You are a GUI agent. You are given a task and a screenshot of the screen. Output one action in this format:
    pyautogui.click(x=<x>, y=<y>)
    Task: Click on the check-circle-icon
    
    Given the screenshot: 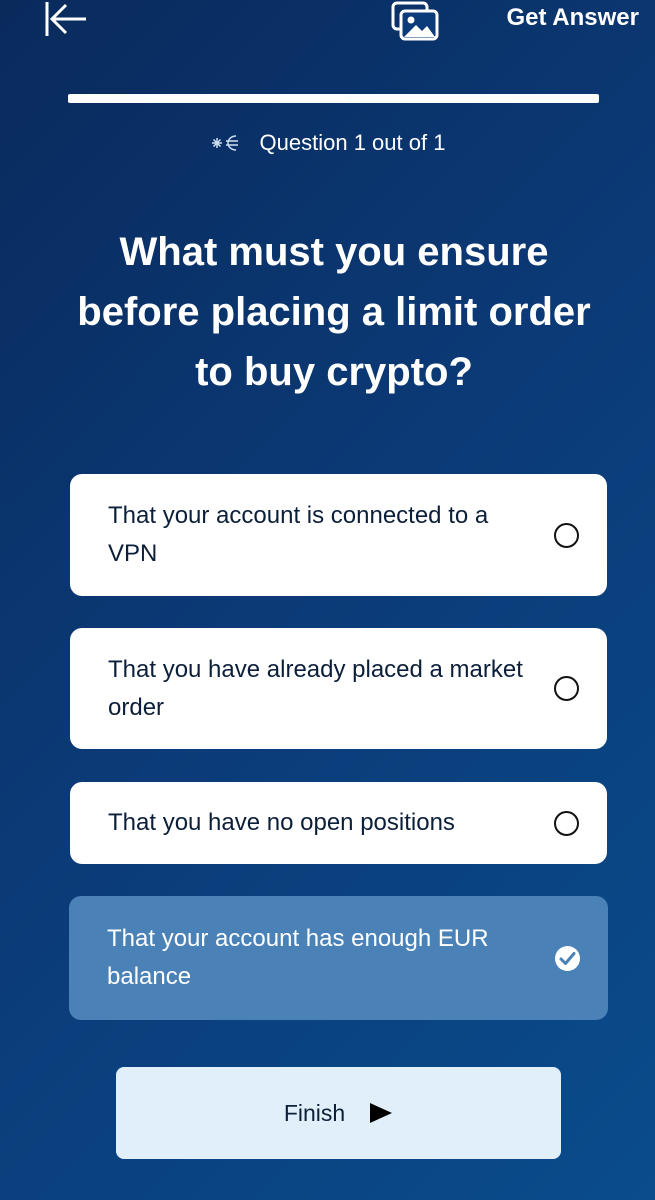 What is the action you would take?
    pyautogui.click(x=567, y=958)
    